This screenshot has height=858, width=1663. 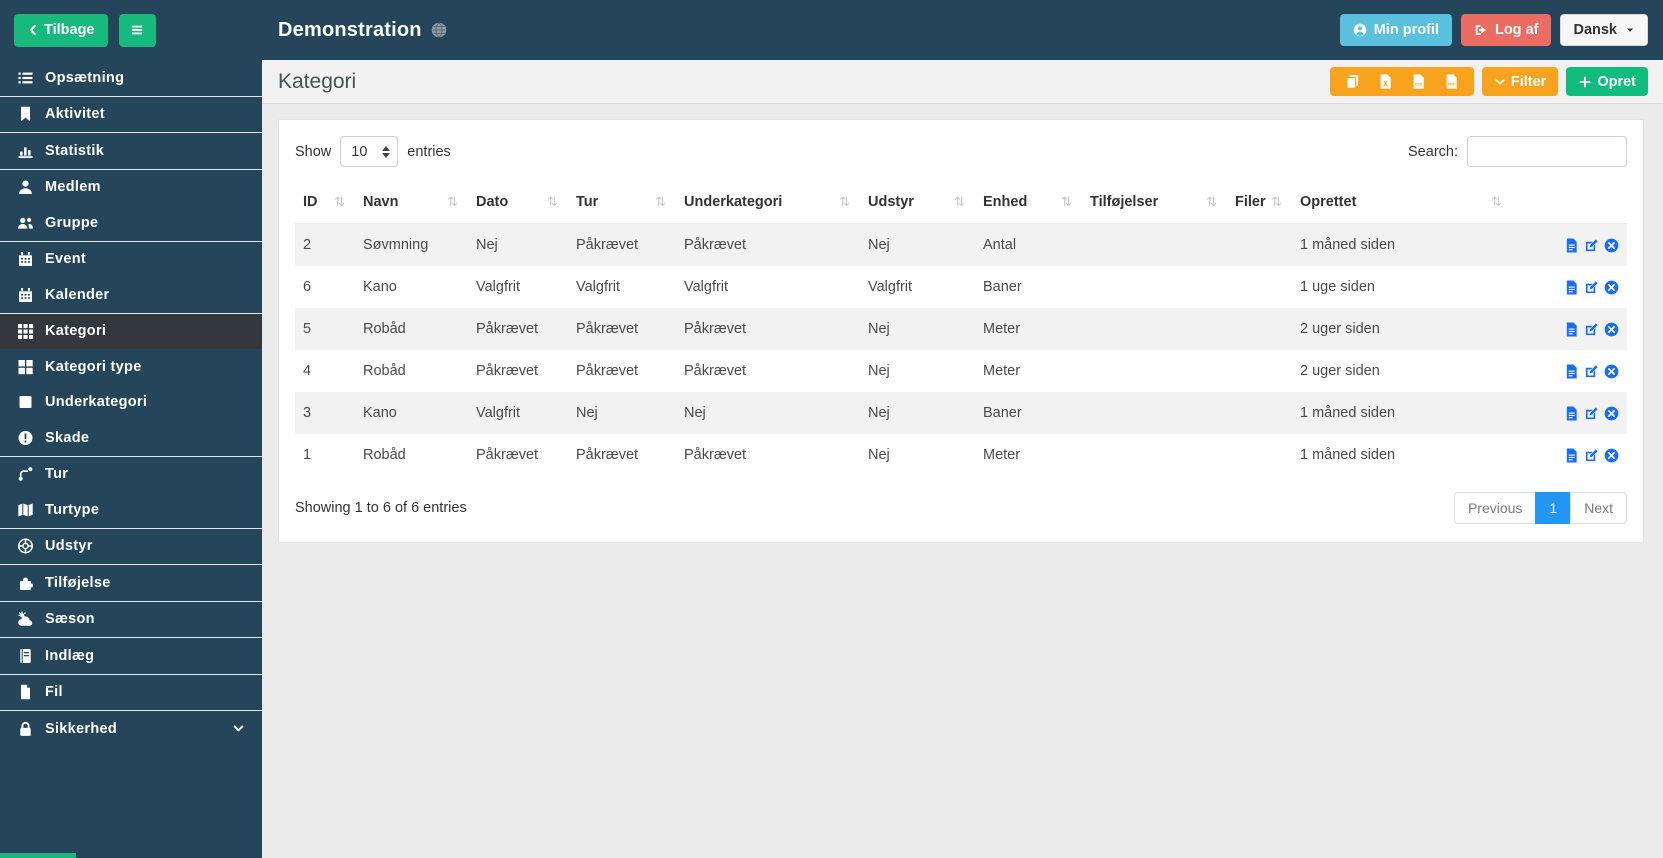 I want to click on column-header-tur: Tur ⇅, so click(x=622, y=203).